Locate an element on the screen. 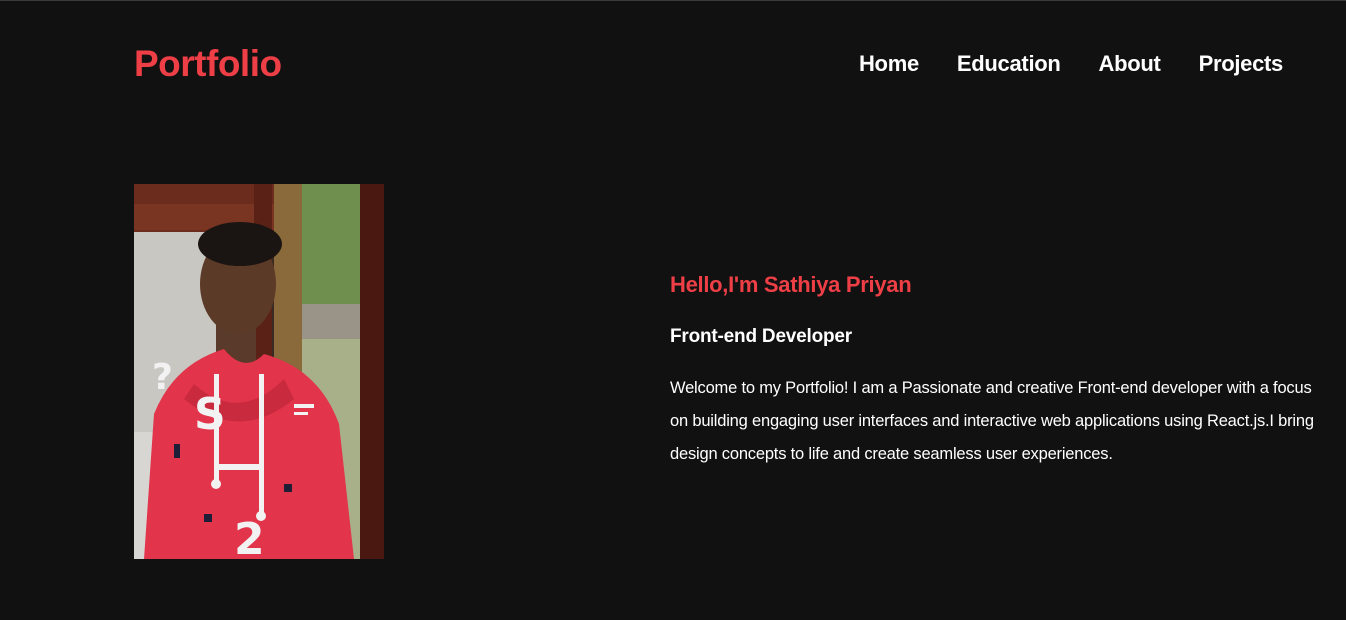 The height and width of the screenshot is (620, 1346). nav-home-link: Home is located at coordinates (889, 64).